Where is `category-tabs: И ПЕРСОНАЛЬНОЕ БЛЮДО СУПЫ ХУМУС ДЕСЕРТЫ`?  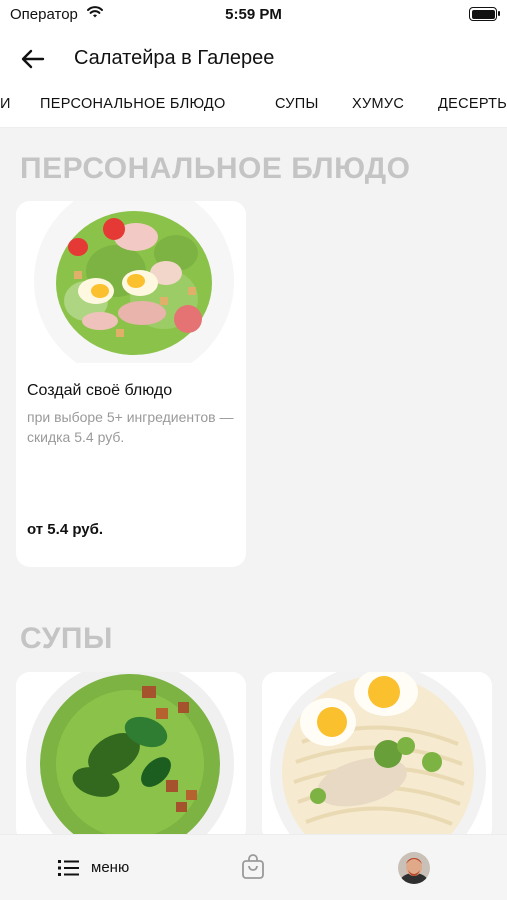
category-tabs: И ПЕРСОНАЛЬНОЕ БЛЮДО СУПЫ ХУМУС ДЕСЕРТЫ is located at coordinates (253, 108).